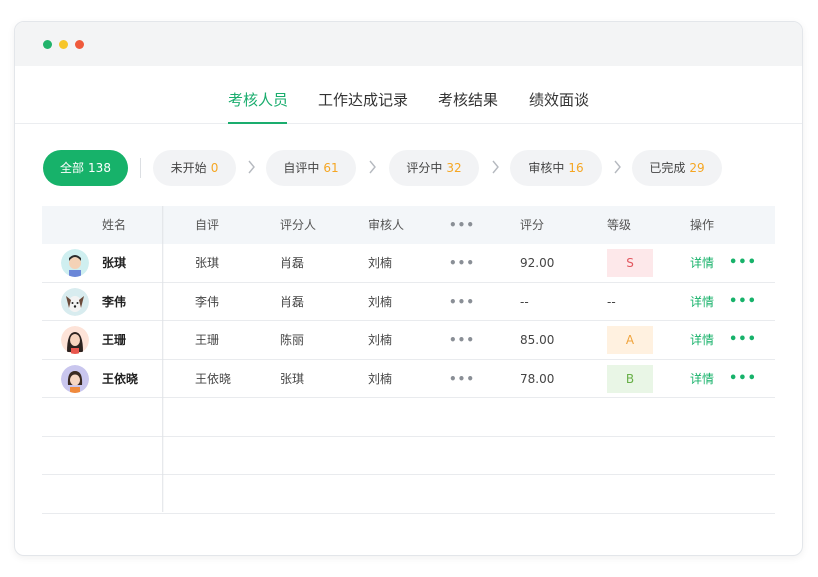 This screenshot has height=577, width=818. Describe the element at coordinates (537, 340) in the screenshot. I see `cell-score: 85.00` at that location.